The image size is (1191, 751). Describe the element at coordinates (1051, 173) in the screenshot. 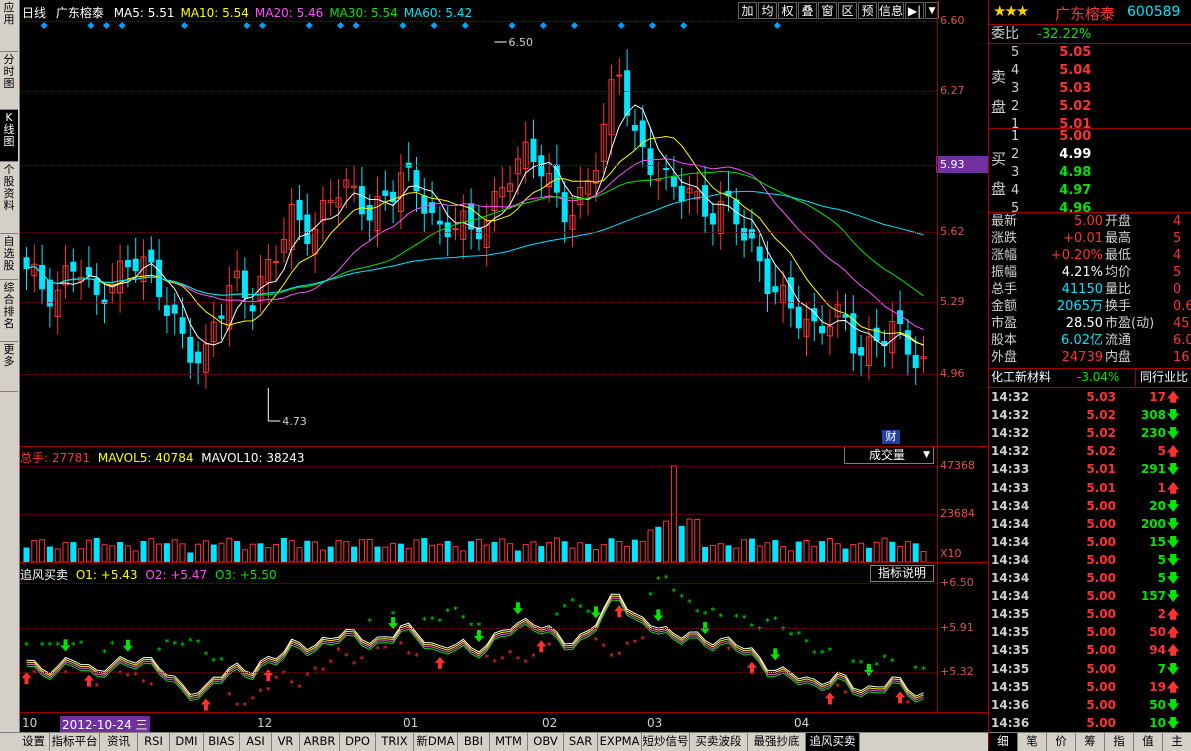

I see `bid-row: 3 4.98` at that location.